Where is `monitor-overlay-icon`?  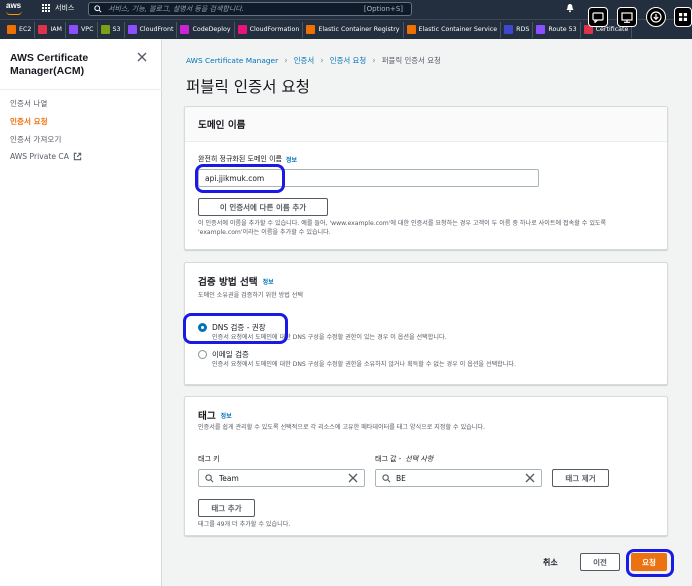 monitor-overlay-icon is located at coordinates (627, 17).